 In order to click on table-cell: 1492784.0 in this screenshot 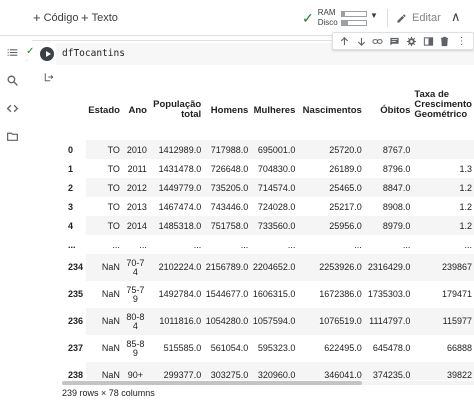, I will do `click(180, 294)`.